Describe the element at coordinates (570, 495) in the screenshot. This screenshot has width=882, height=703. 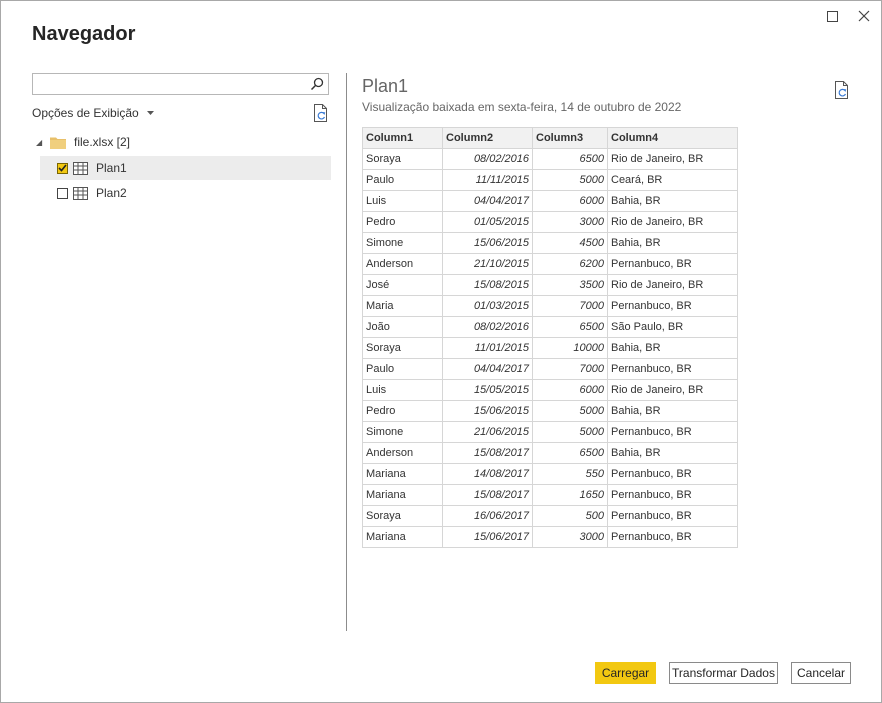
I see `table-cell: 1650` at that location.